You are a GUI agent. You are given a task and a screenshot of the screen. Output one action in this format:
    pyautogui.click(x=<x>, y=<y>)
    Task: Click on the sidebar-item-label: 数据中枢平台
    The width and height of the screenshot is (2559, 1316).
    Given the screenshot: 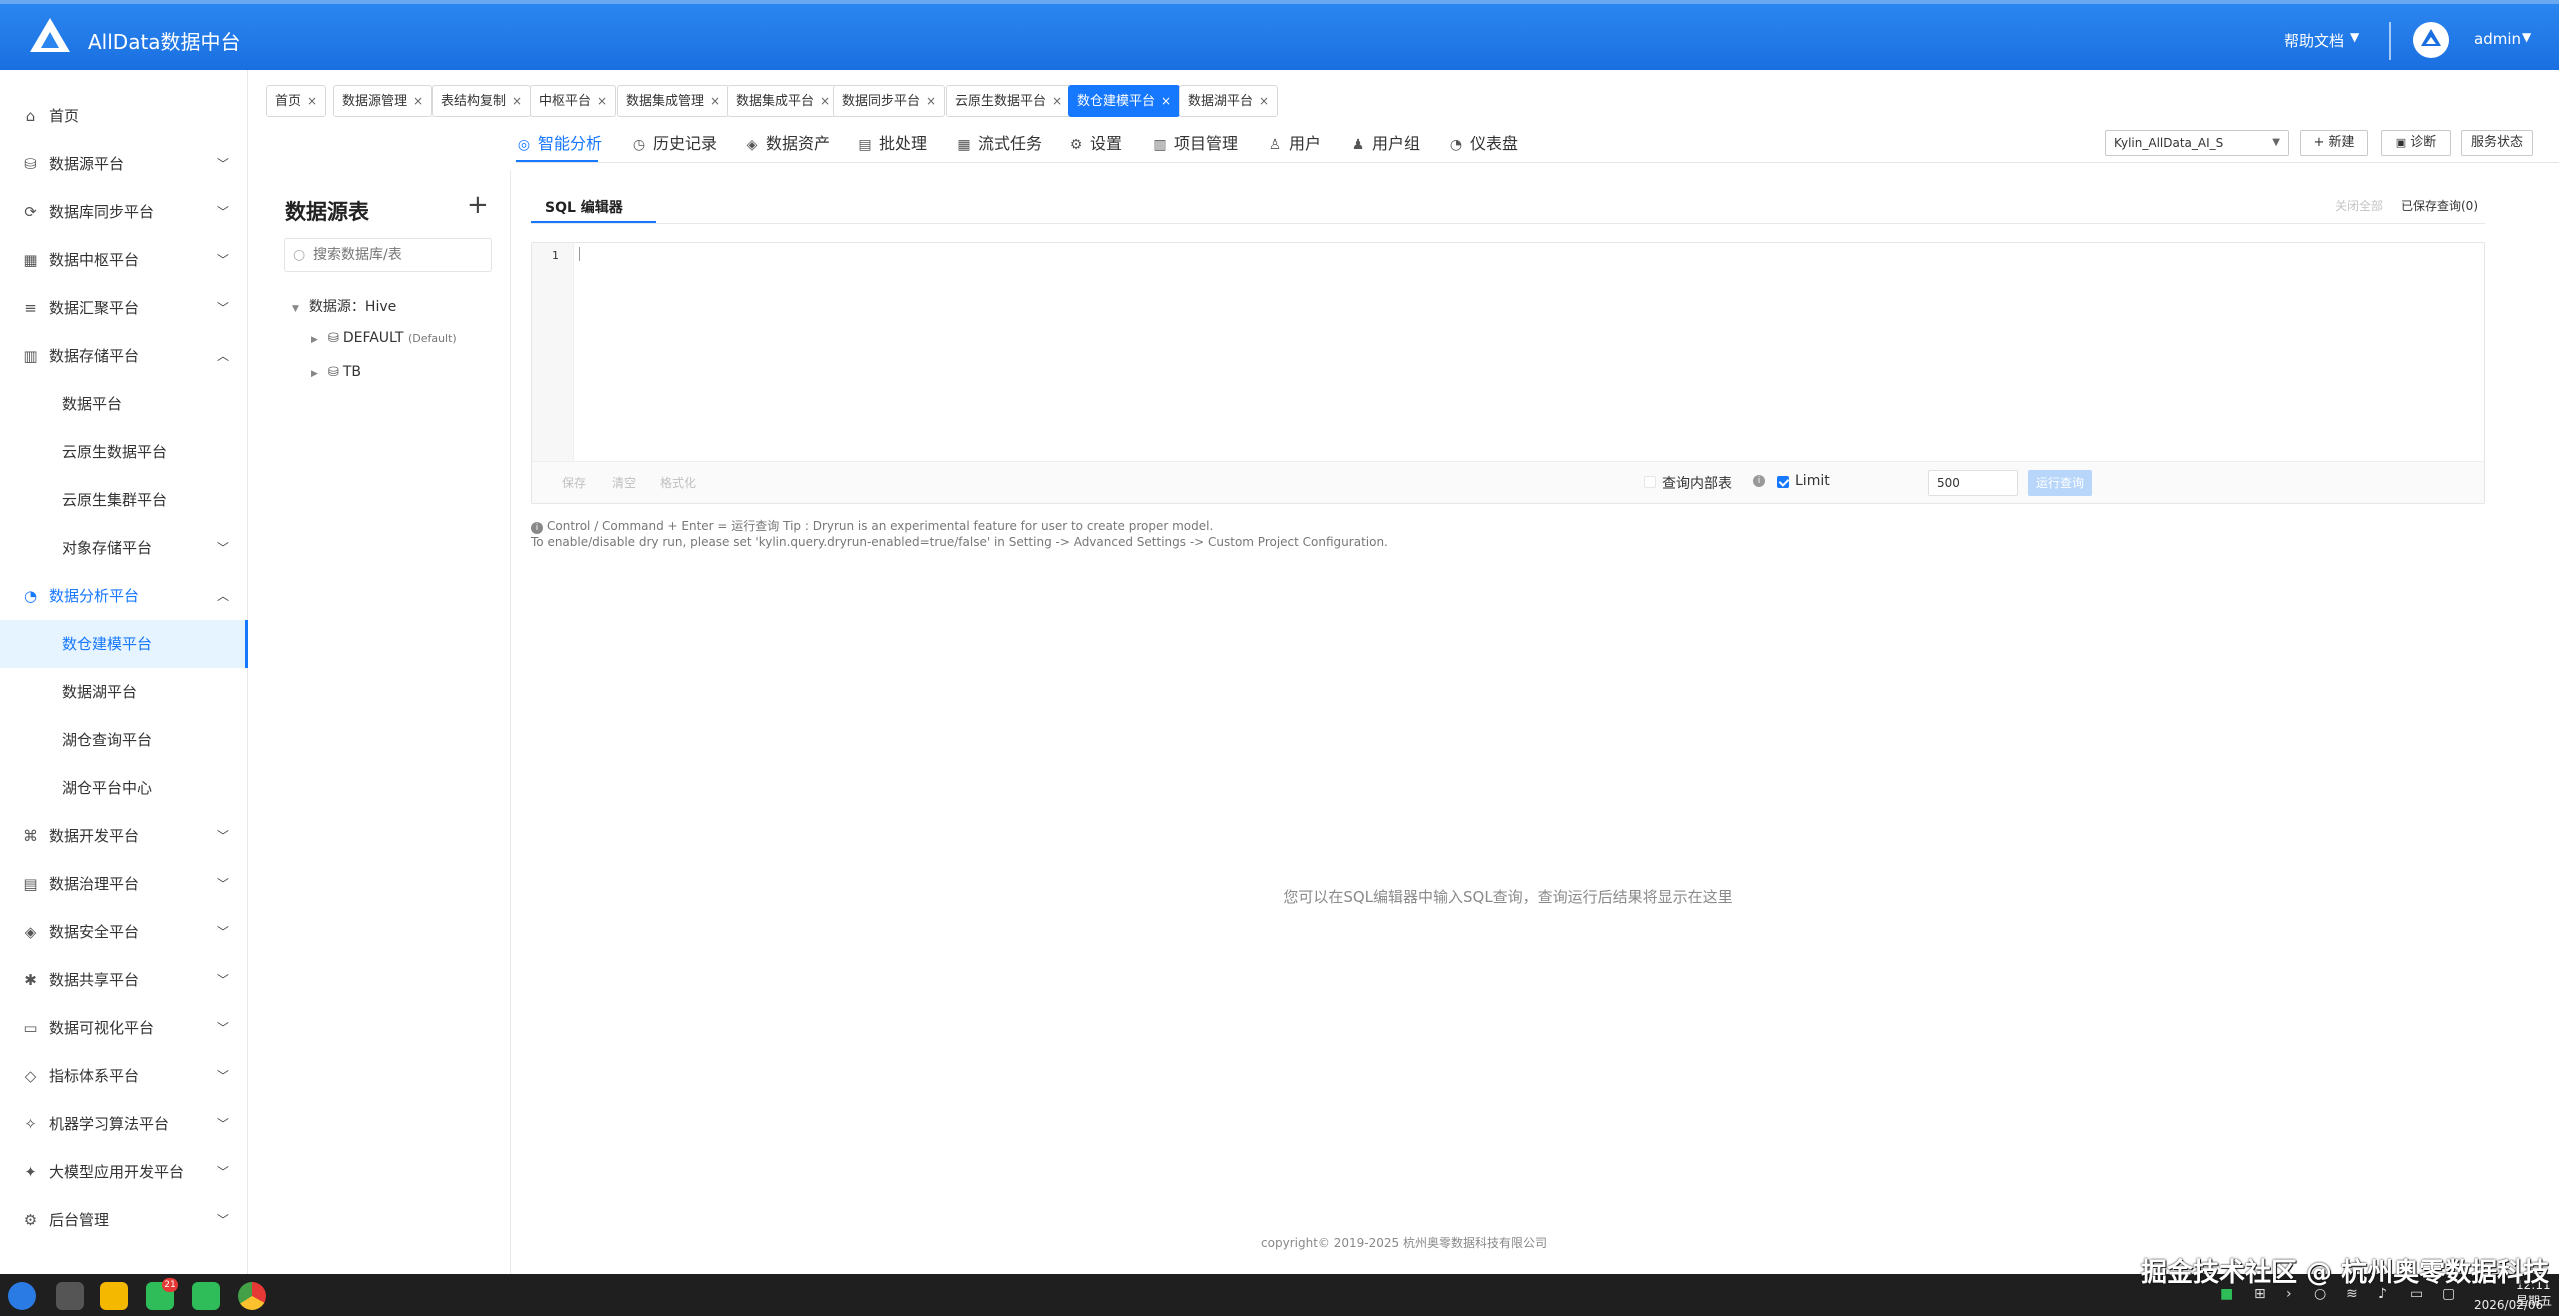 What is the action you would take?
    pyautogui.click(x=94, y=260)
    